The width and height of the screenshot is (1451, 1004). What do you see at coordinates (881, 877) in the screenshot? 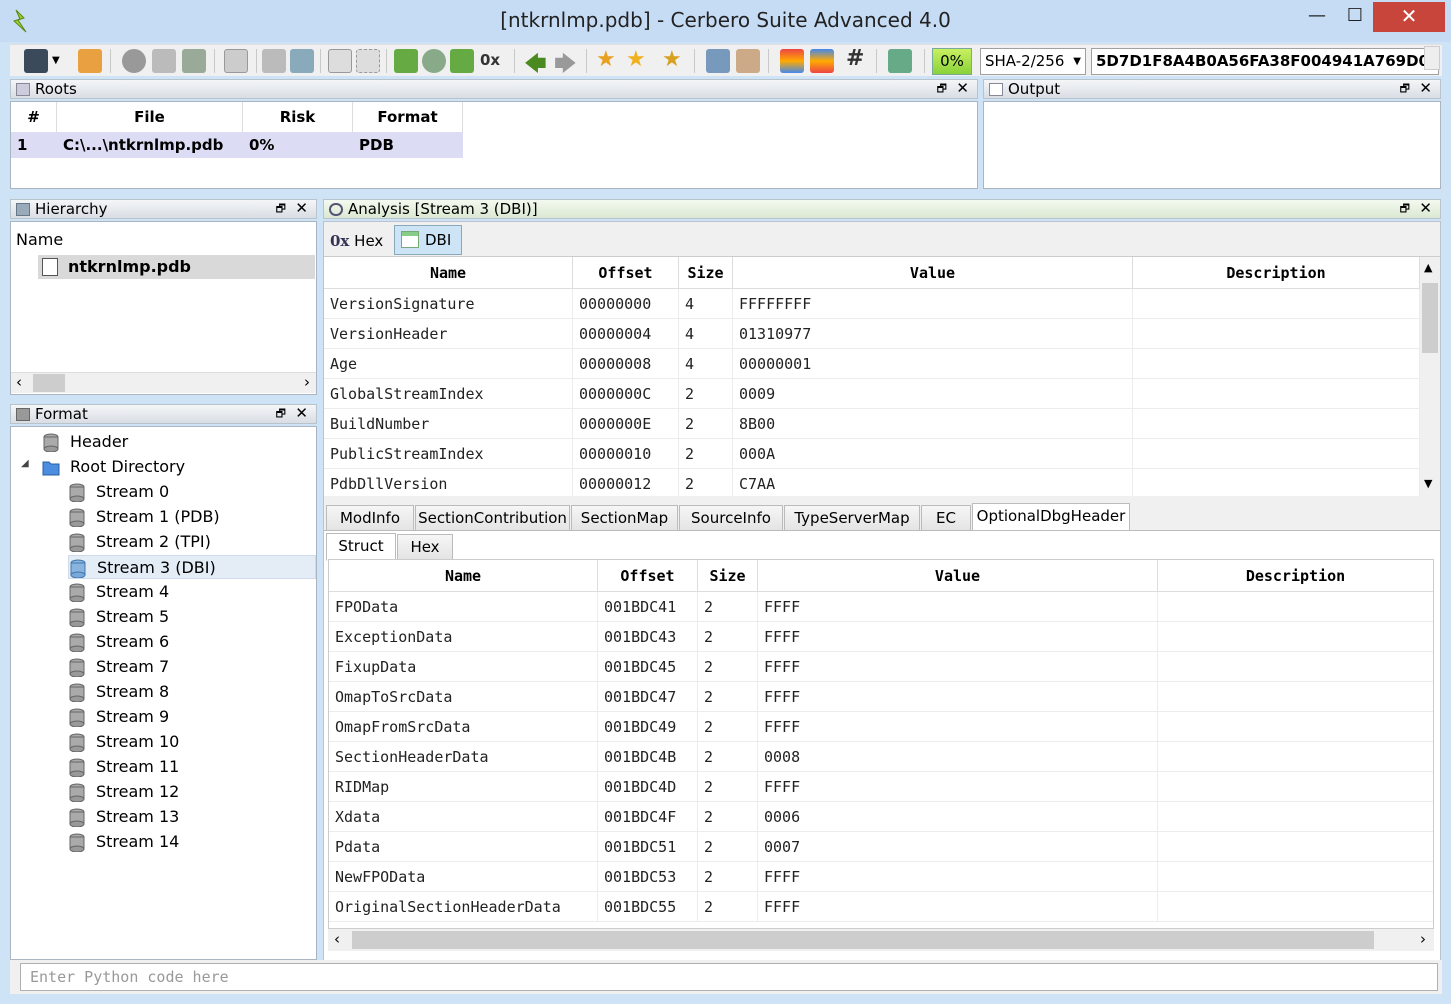
I see `table-row: NewFPOData 001BDC53 2 FFFF` at bounding box center [881, 877].